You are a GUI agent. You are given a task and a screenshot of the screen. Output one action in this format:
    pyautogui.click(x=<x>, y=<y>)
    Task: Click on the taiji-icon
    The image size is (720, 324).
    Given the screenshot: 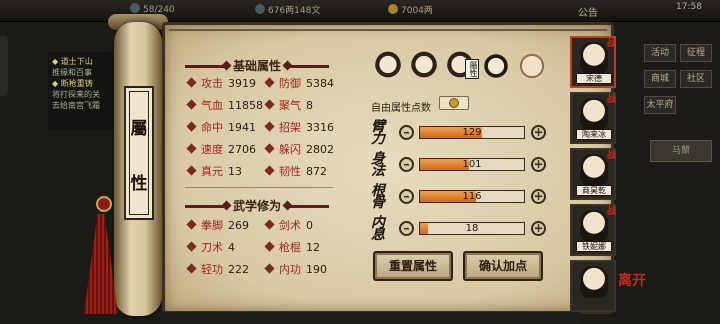 What is the action you would take?
    pyautogui.click(x=496, y=66)
    